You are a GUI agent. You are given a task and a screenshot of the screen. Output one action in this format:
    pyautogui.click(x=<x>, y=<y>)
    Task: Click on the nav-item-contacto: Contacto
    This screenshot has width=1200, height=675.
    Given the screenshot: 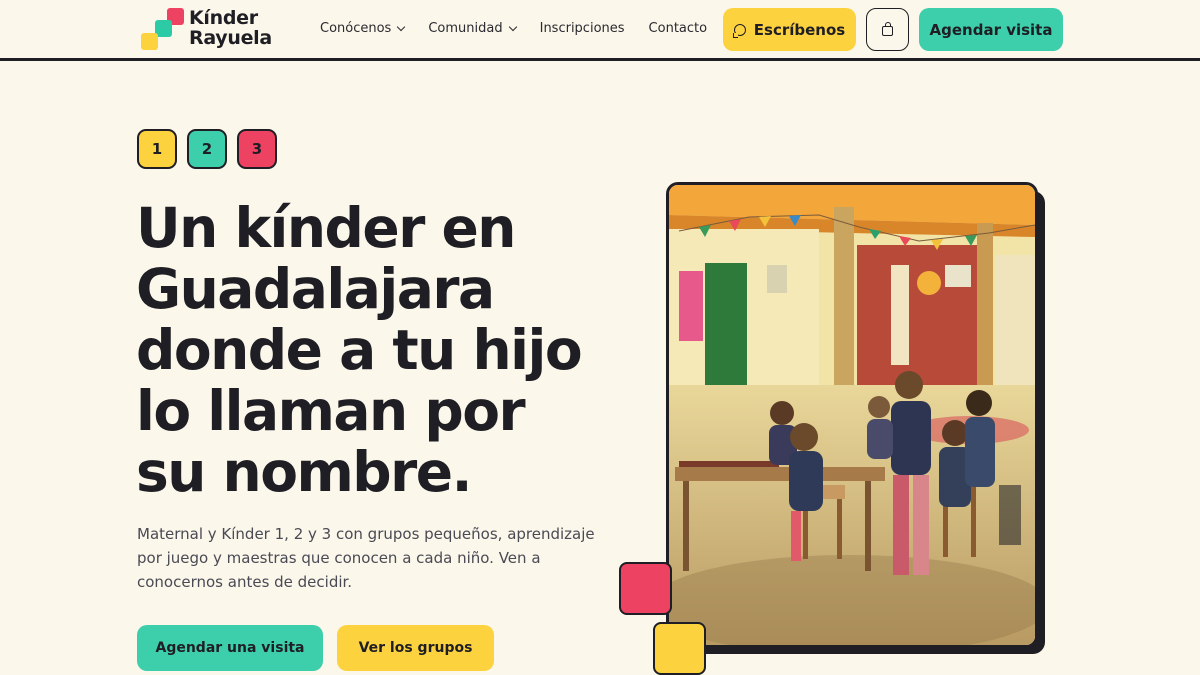 What is the action you would take?
    pyautogui.click(x=678, y=28)
    